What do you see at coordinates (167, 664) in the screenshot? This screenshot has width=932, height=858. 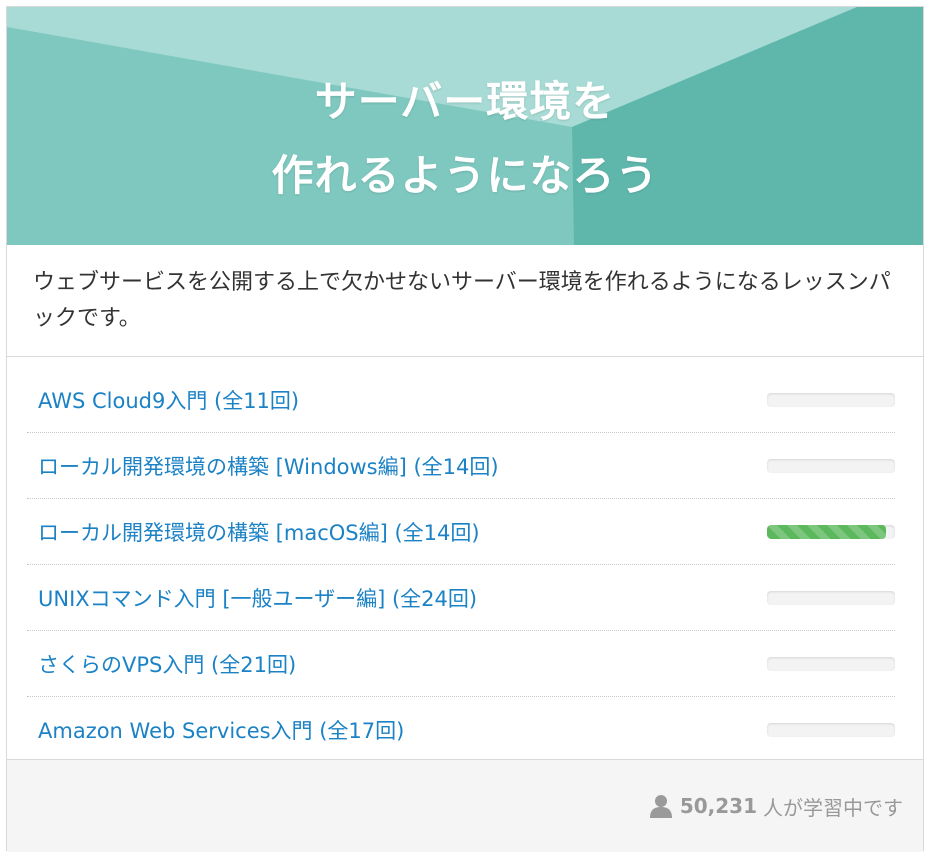 I see `lesson-link: さくらのVPS入門 (全21回)` at bounding box center [167, 664].